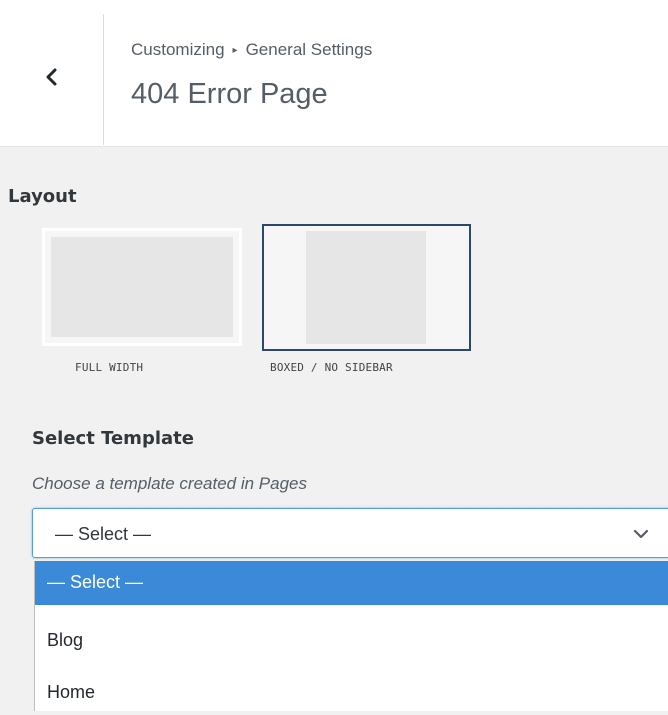 This screenshot has height=715, width=668. I want to click on page-title: 404 Error Page, so click(229, 94).